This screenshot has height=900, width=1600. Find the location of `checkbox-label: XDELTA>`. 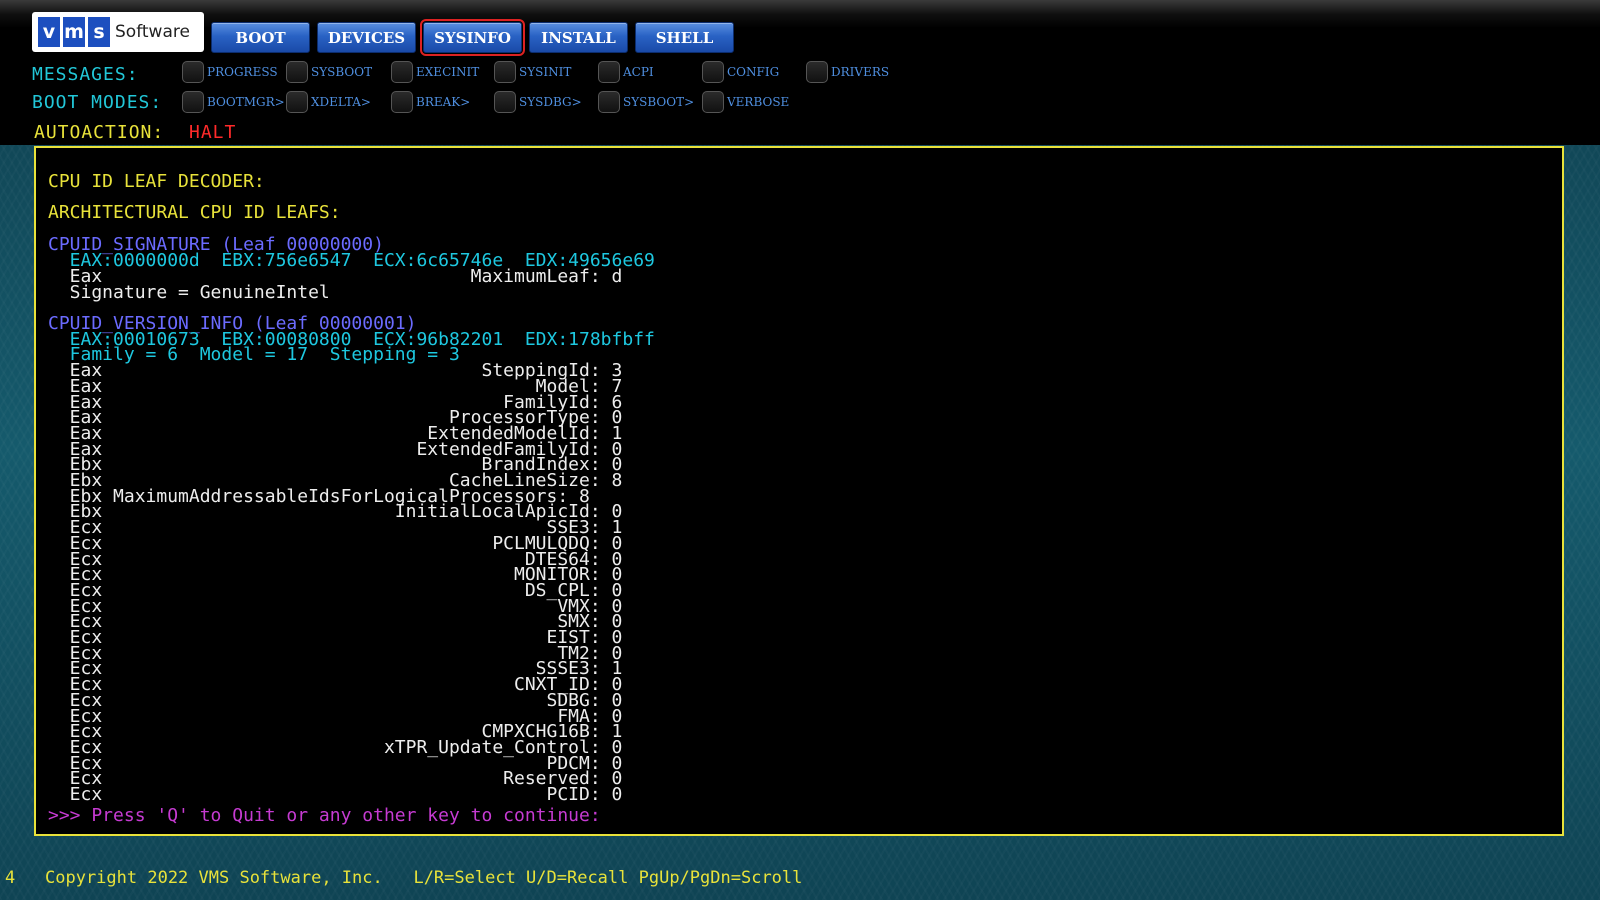

checkbox-label: XDELTA> is located at coordinates (341, 102).